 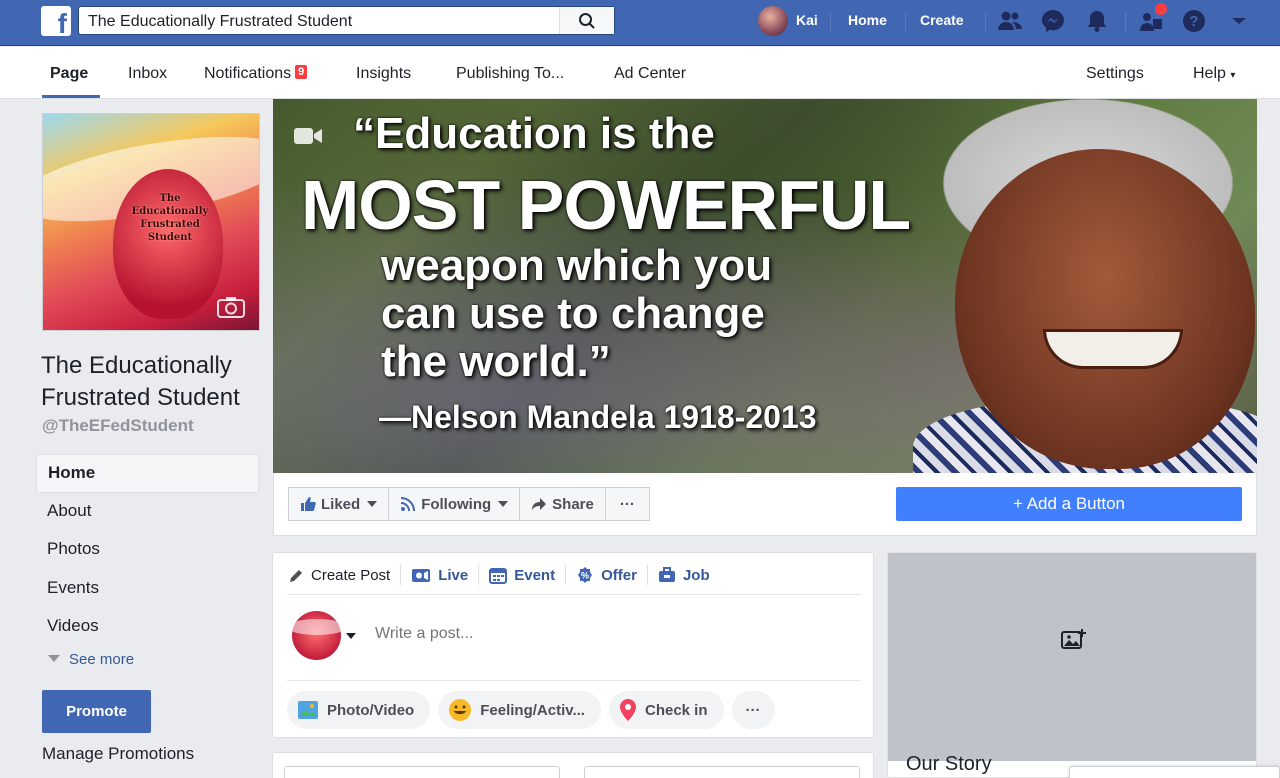 I want to click on search-icon, so click(x=587, y=21).